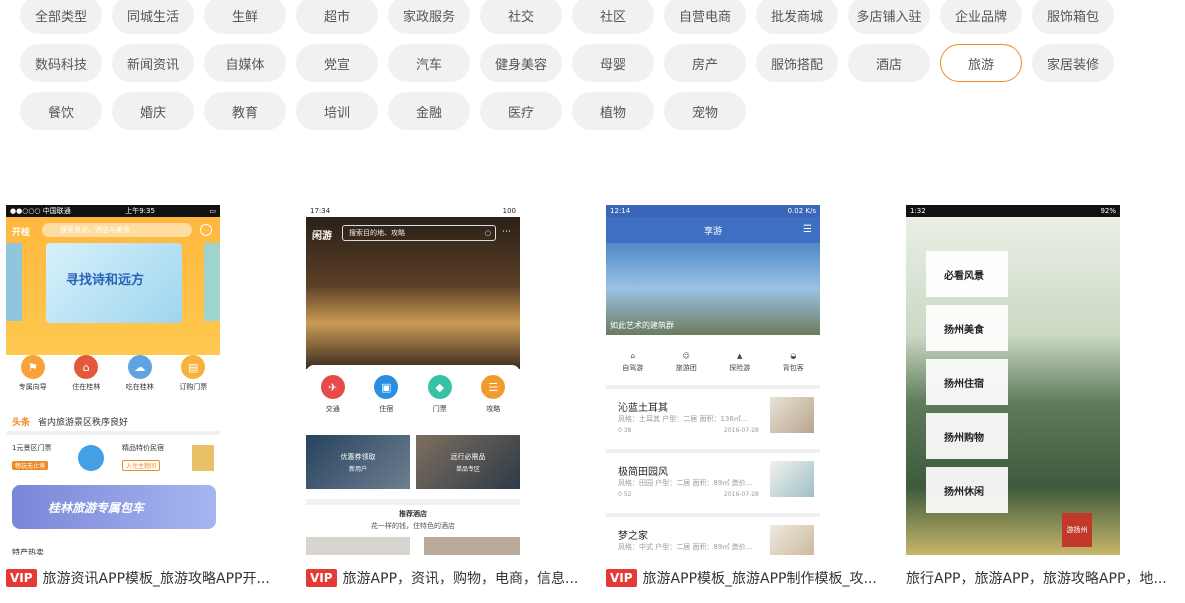 This screenshot has width=1185, height=603. Describe the element at coordinates (439, 387) in the screenshot. I see `ticket-icon: ◆` at that location.